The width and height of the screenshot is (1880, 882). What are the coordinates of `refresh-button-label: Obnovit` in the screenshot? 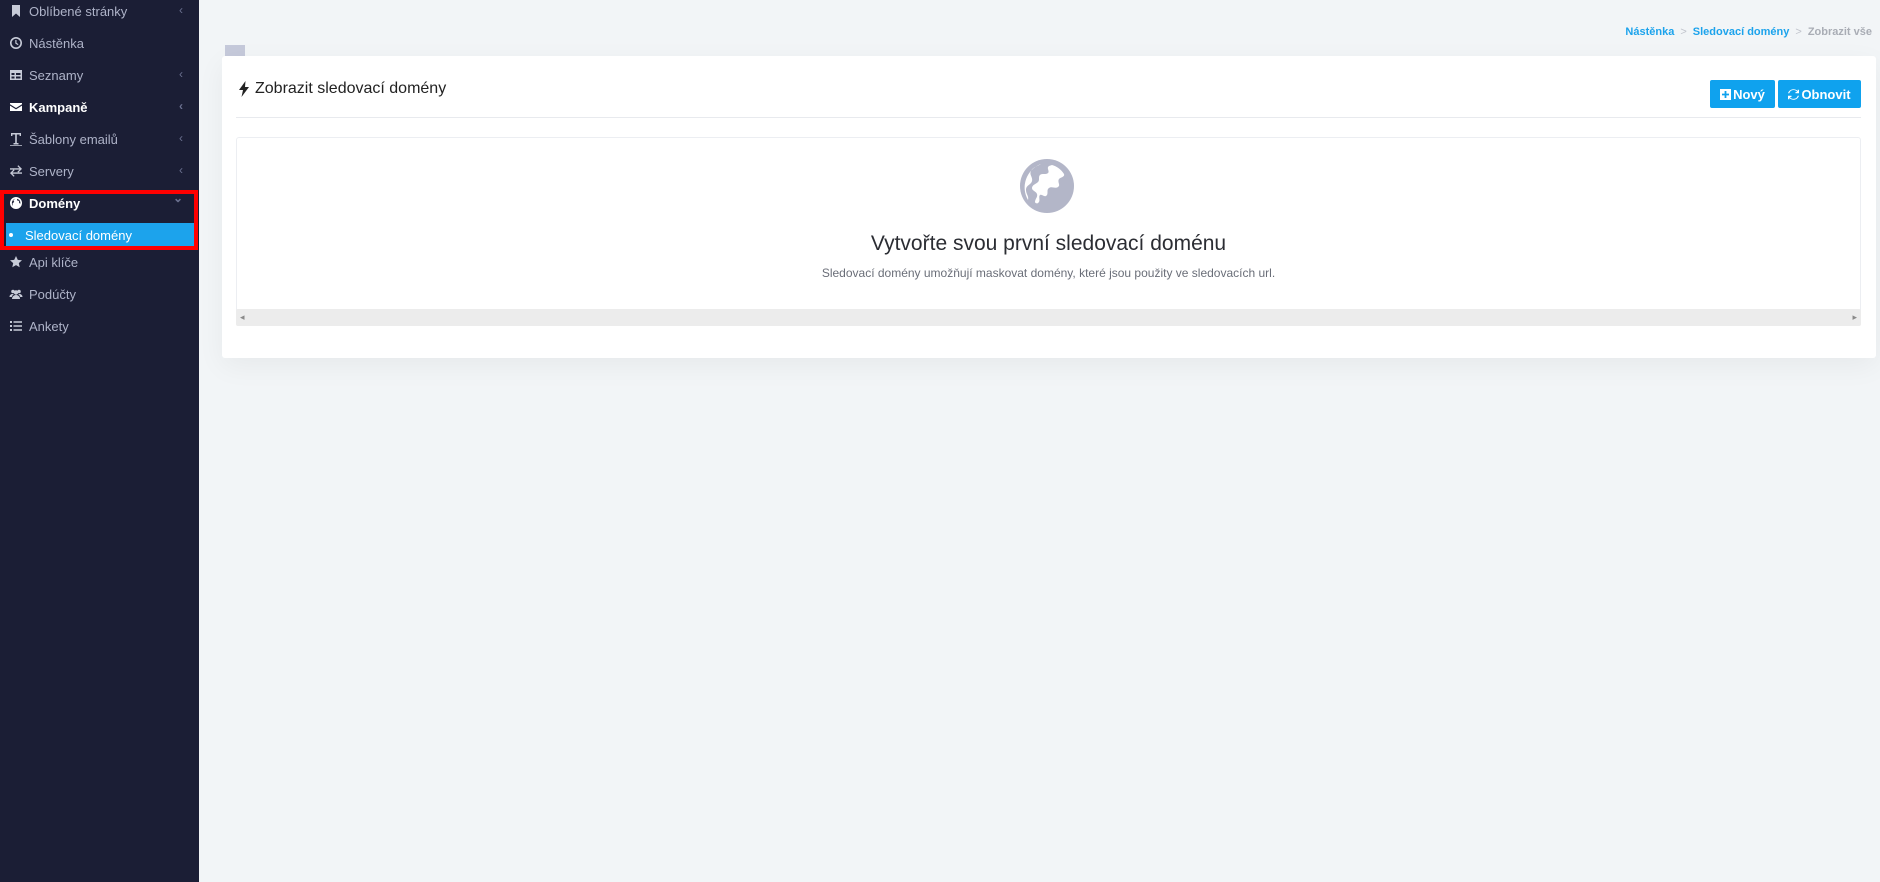 It's located at (1826, 94).